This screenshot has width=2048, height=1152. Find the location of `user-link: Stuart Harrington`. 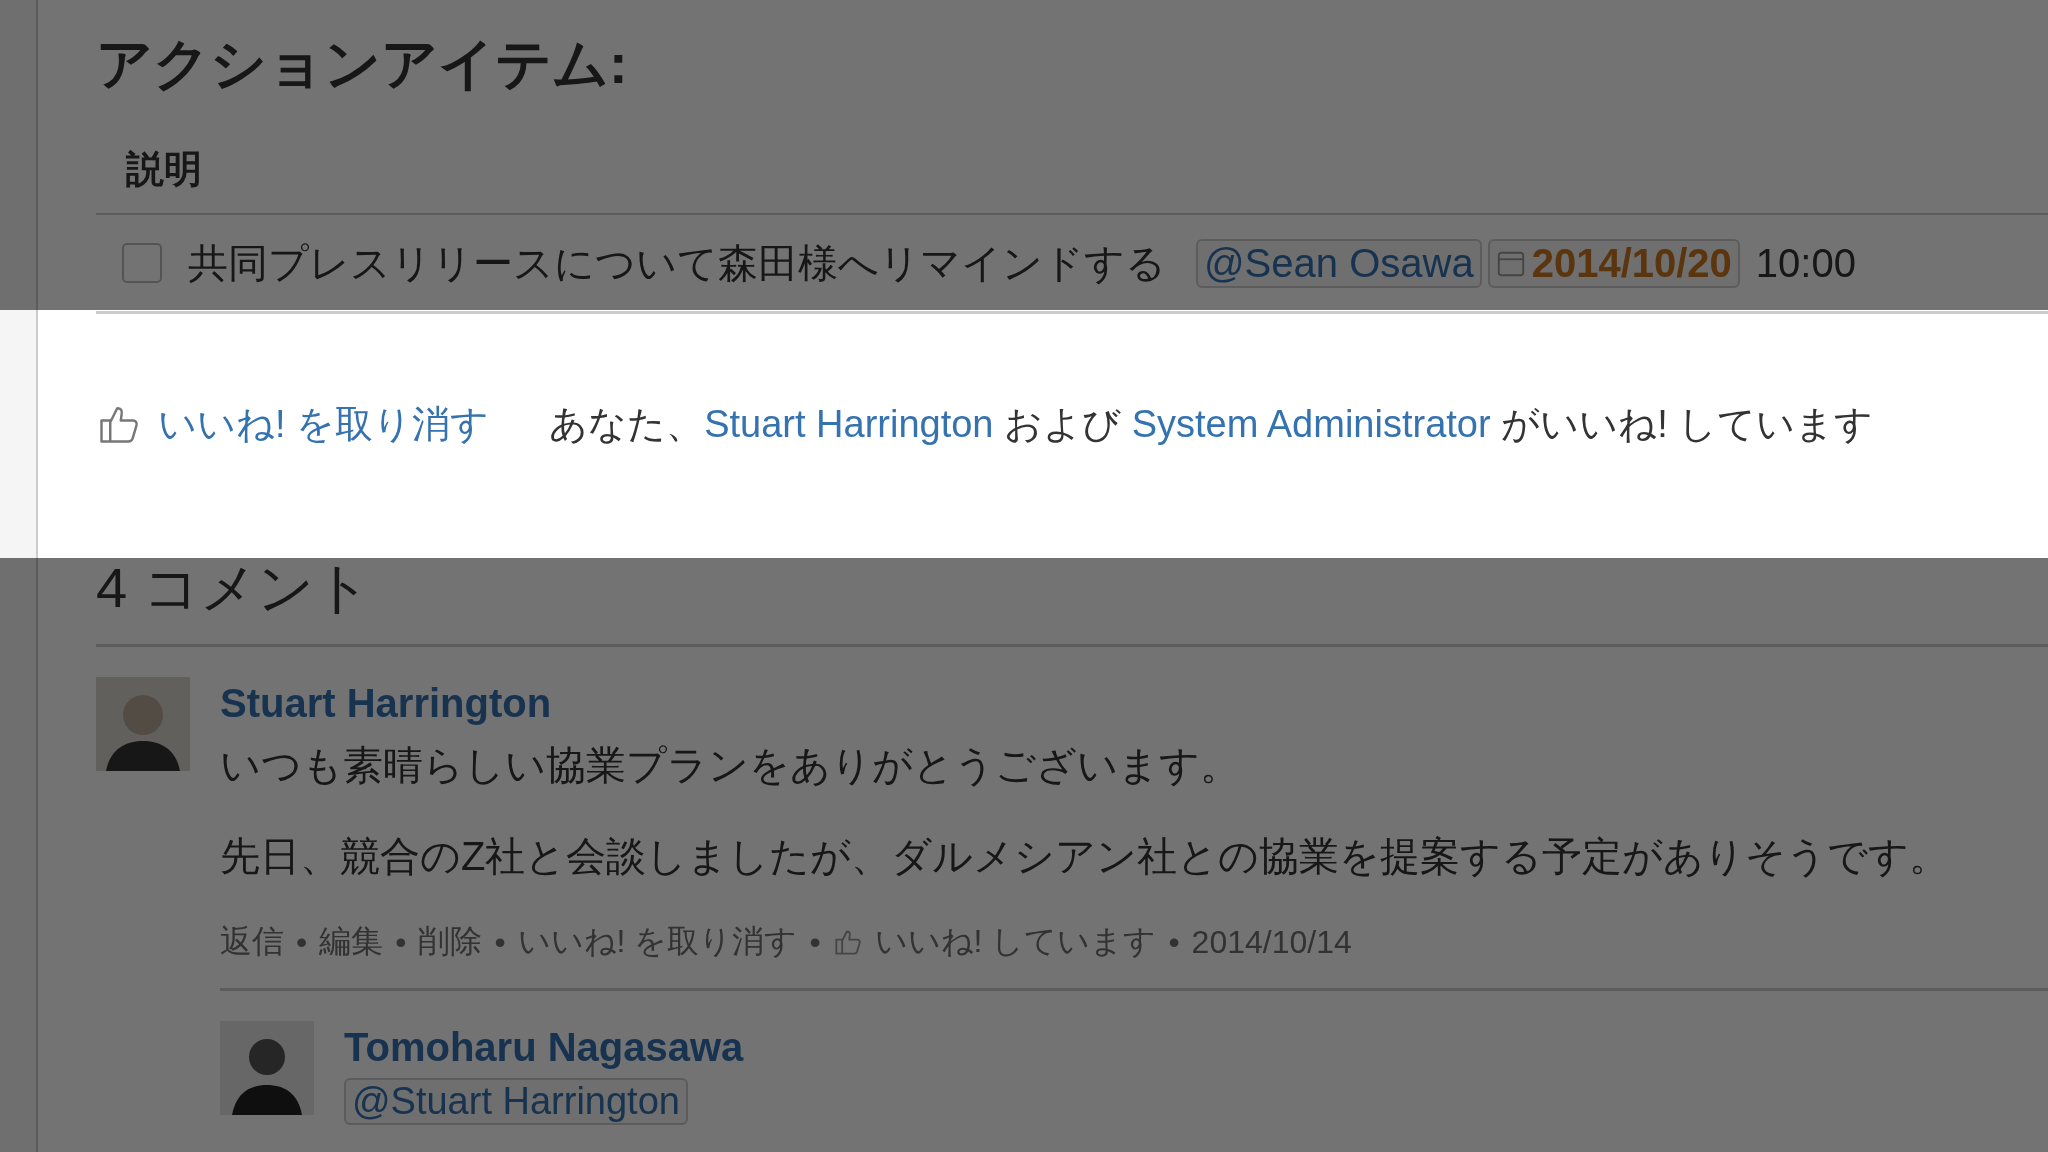

user-link: Stuart Harrington is located at coordinates (849, 423).